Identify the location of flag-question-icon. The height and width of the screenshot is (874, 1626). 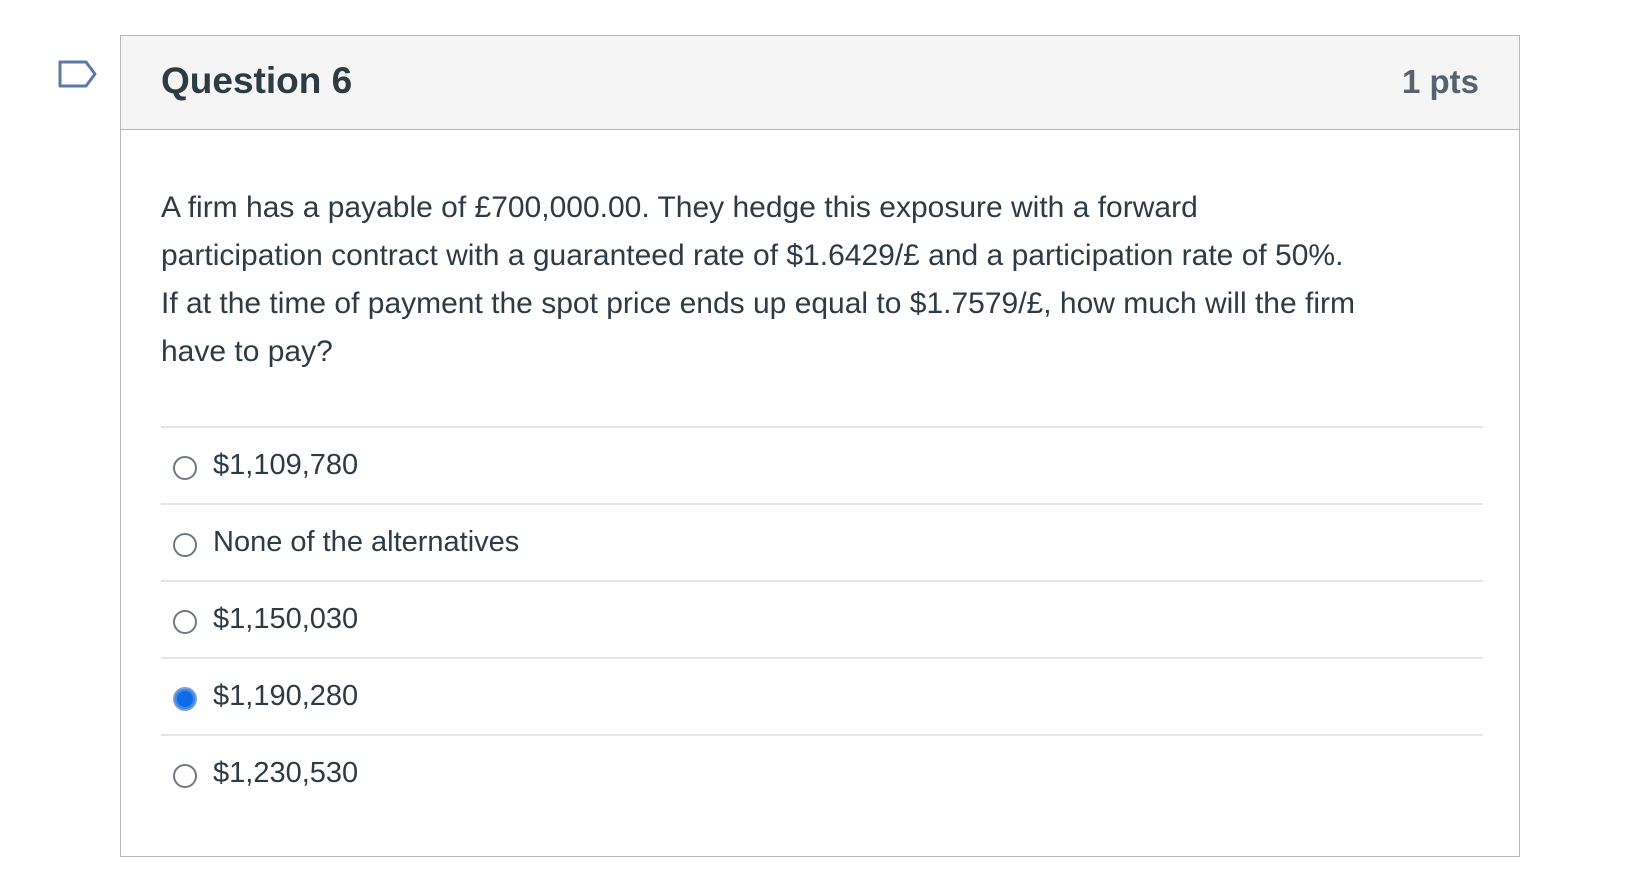
(78, 76).